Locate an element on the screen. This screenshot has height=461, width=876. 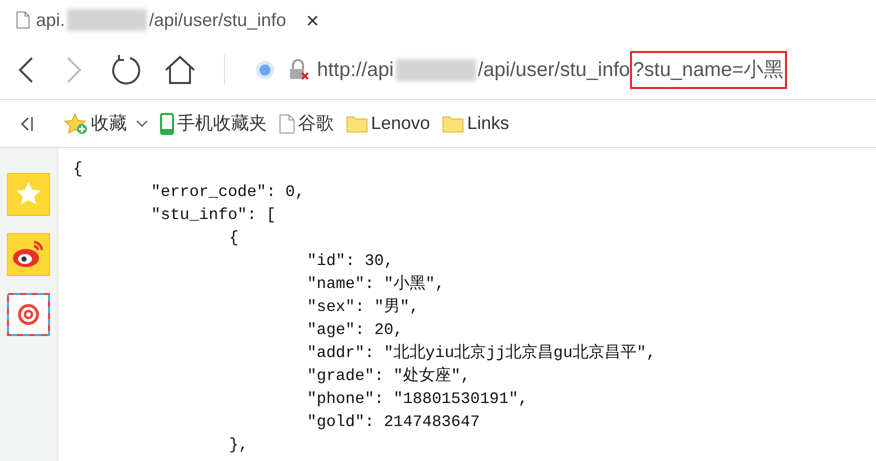
bookmark-item: 谷歌 is located at coordinates (306, 123).